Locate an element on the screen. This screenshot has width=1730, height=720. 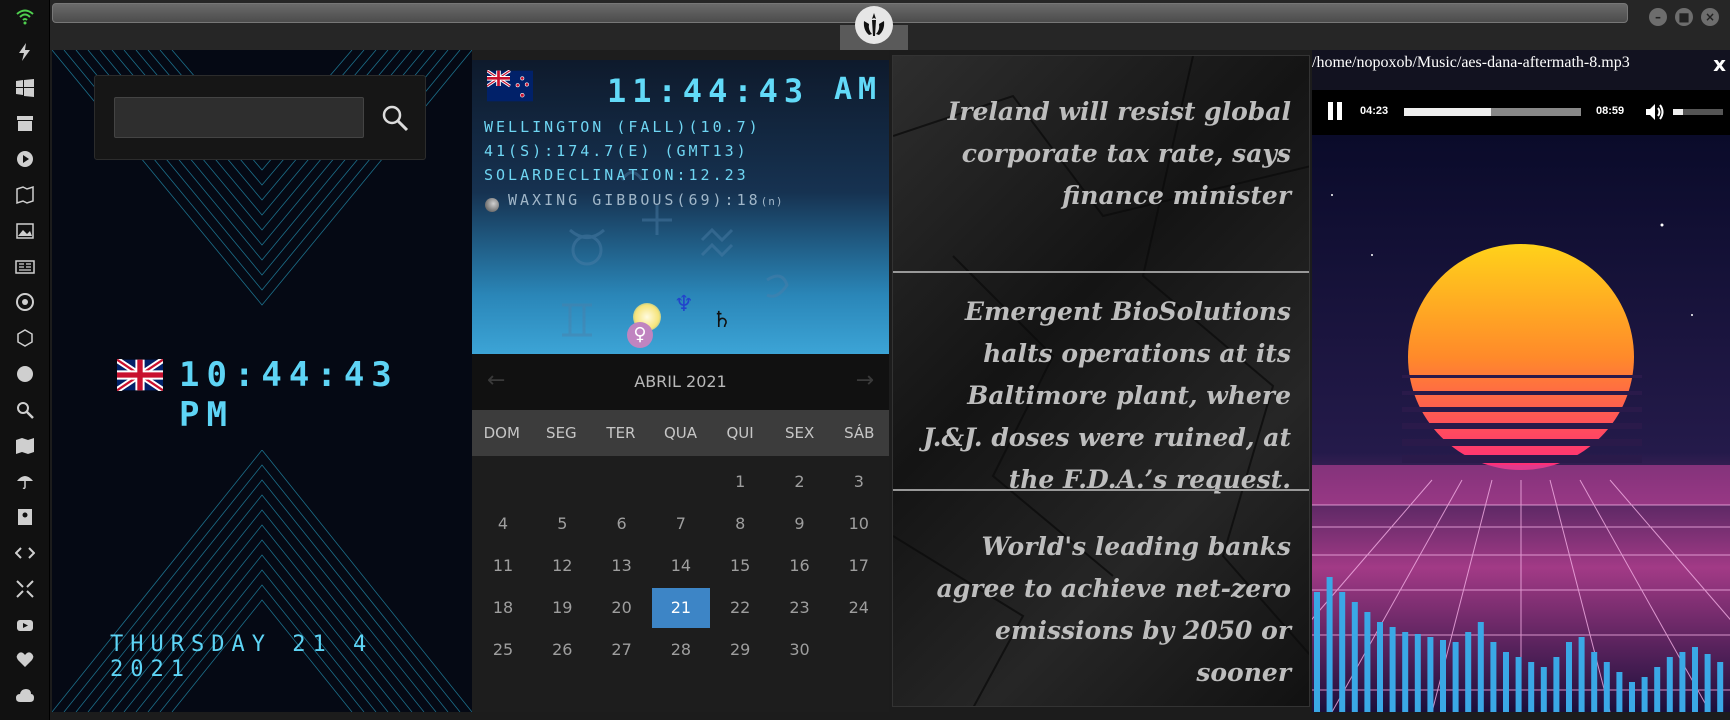
globe-icon is located at coordinates (25, 374).